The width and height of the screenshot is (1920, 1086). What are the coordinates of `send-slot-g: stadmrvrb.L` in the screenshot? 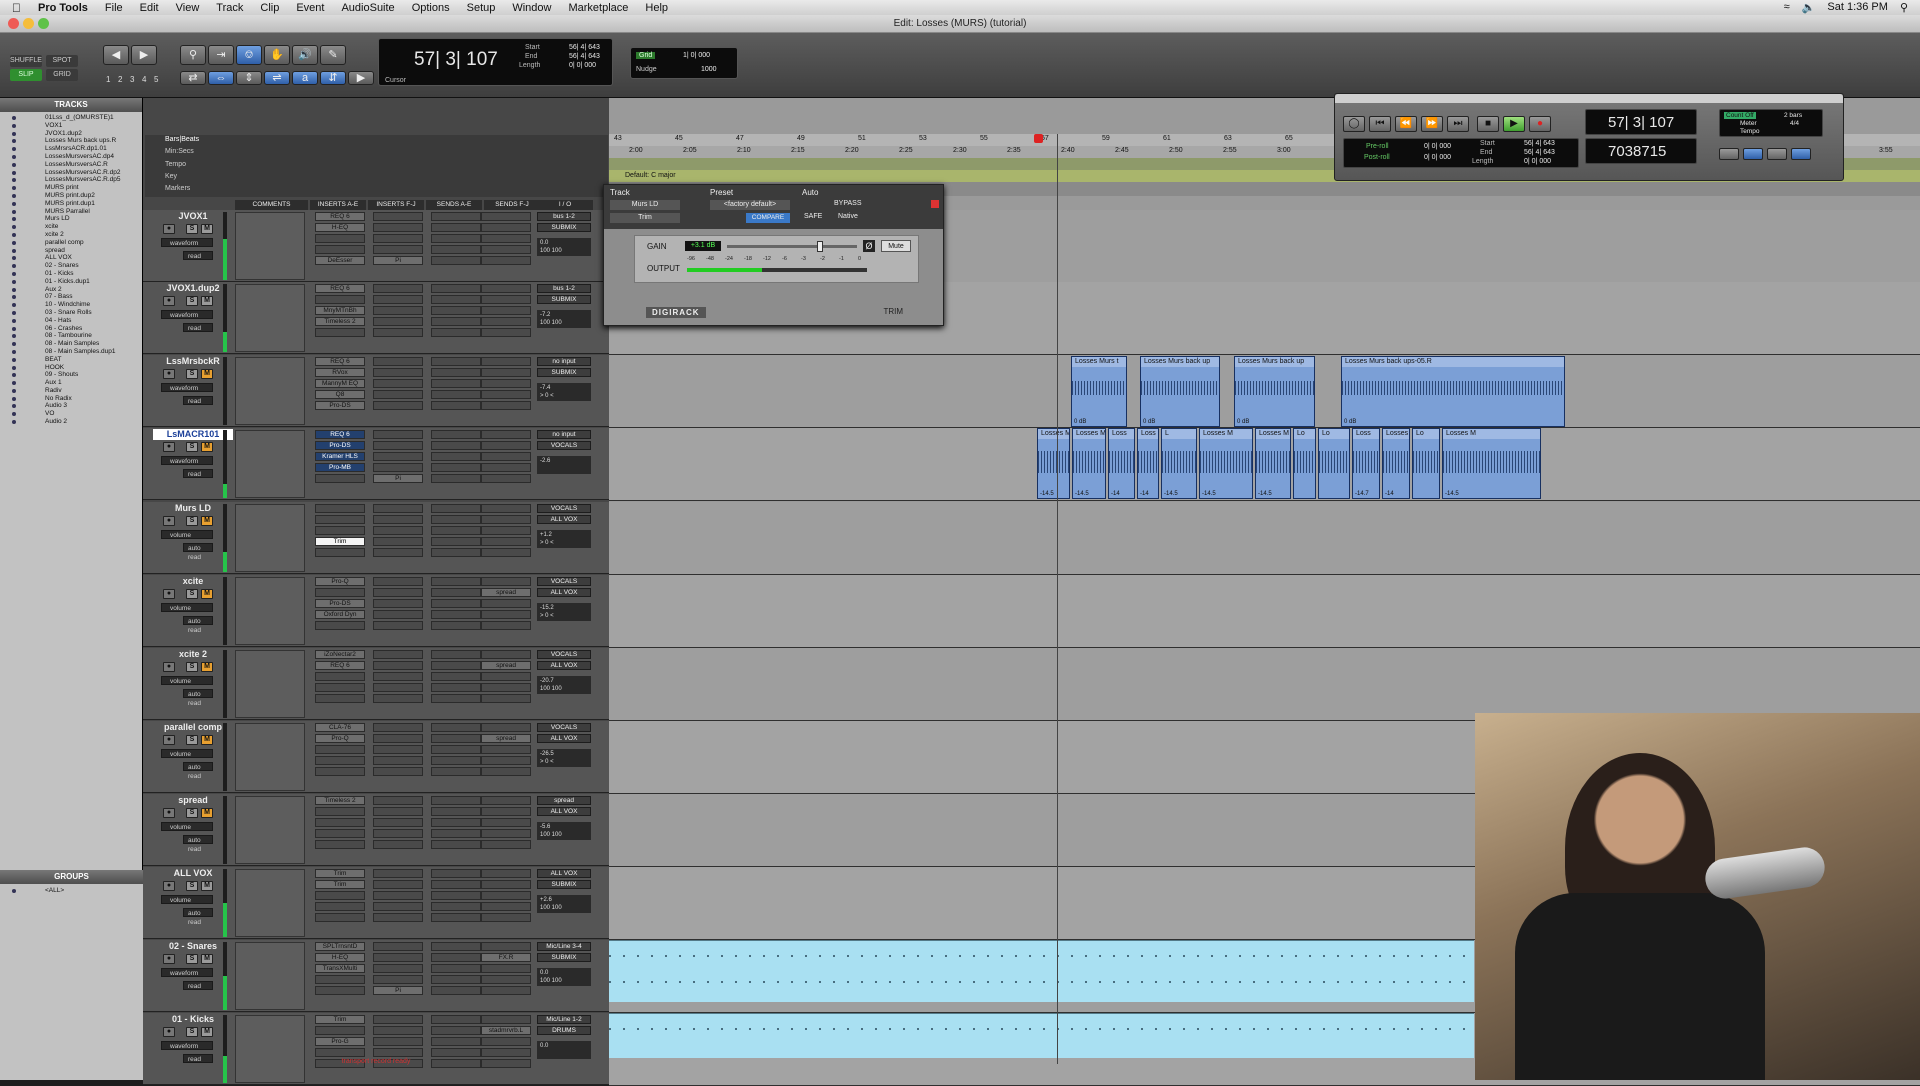 It's located at (506, 1030).